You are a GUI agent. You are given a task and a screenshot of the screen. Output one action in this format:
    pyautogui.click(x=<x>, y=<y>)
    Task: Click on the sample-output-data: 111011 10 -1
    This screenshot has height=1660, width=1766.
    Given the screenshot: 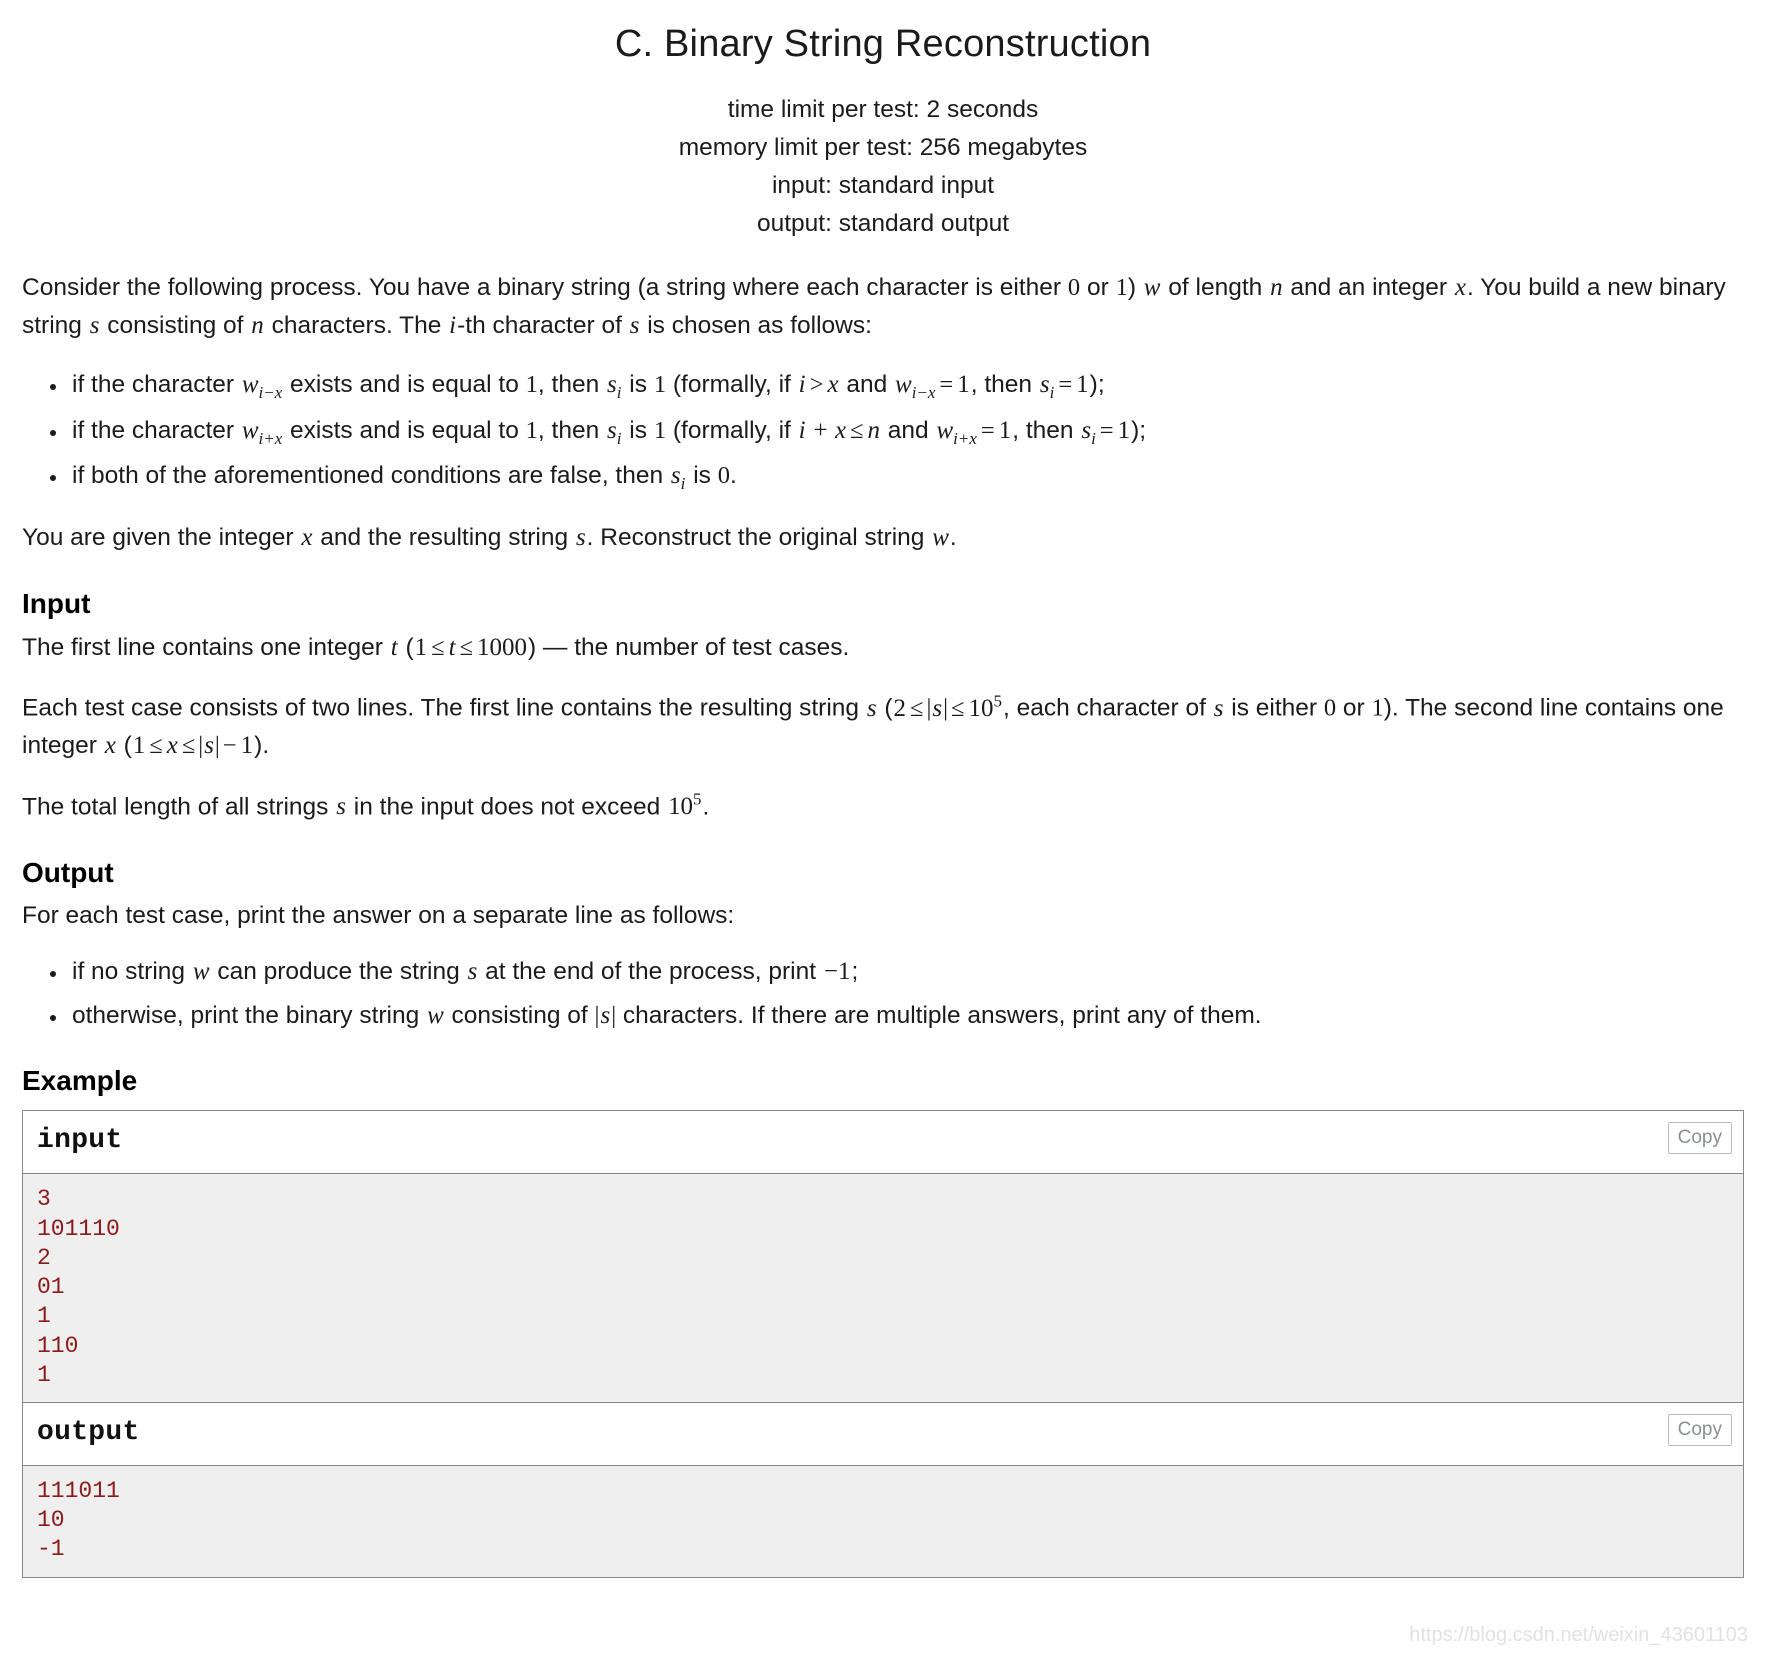 What is the action you would take?
    pyautogui.click(x=883, y=1521)
    